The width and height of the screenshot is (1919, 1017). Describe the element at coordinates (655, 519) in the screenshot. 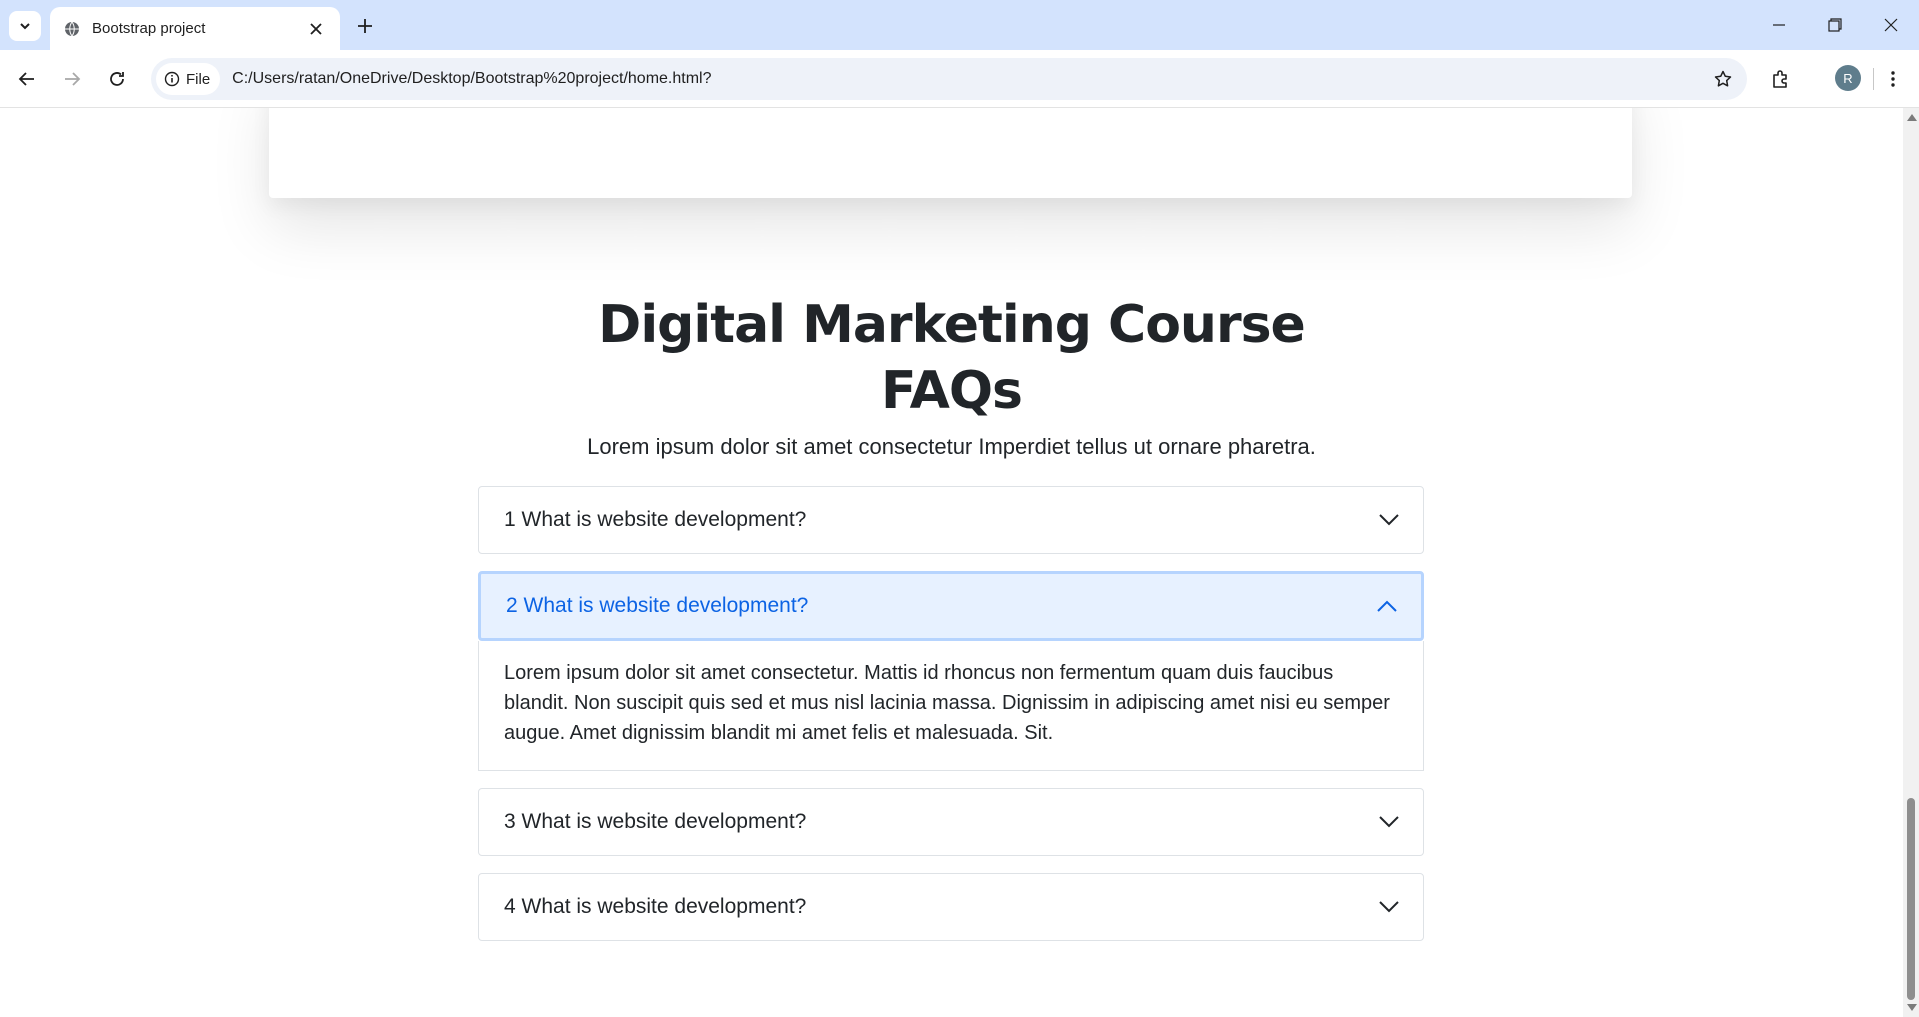

I see `accordion-question: 1 What is website development?` at that location.